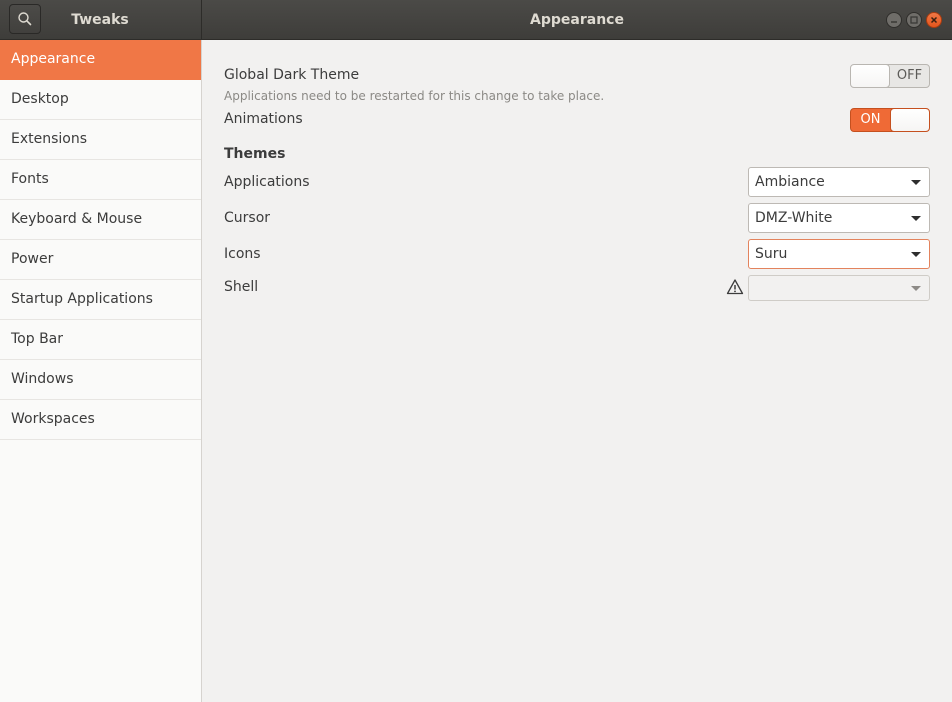 The height and width of the screenshot is (702, 952). What do you see at coordinates (839, 288) in the screenshot?
I see `shell-theme-combo` at bounding box center [839, 288].